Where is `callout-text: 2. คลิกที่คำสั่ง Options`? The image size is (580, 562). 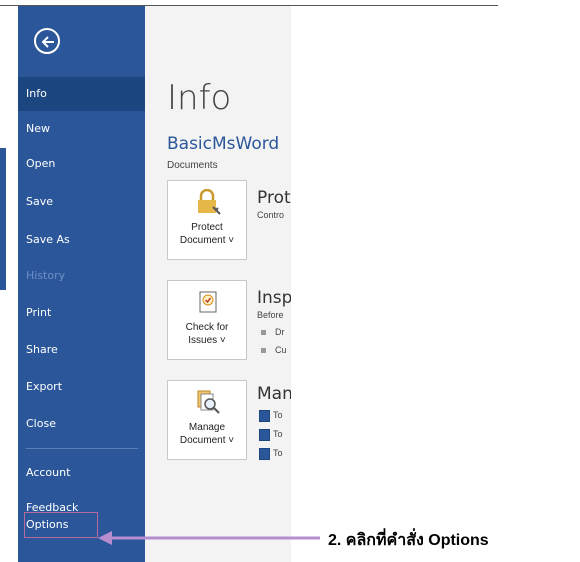 callout-text: 2. คลิกที่คำสั่ง Options is located at coordinates (408, 540).